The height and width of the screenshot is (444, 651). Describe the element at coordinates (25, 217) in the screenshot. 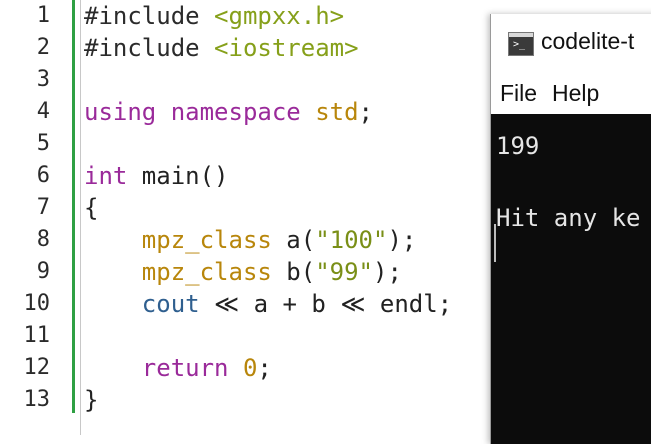

I see `line-number-gutter: 1 2 3 4 5 6 7 8 9 10 11 12 13` at that location.